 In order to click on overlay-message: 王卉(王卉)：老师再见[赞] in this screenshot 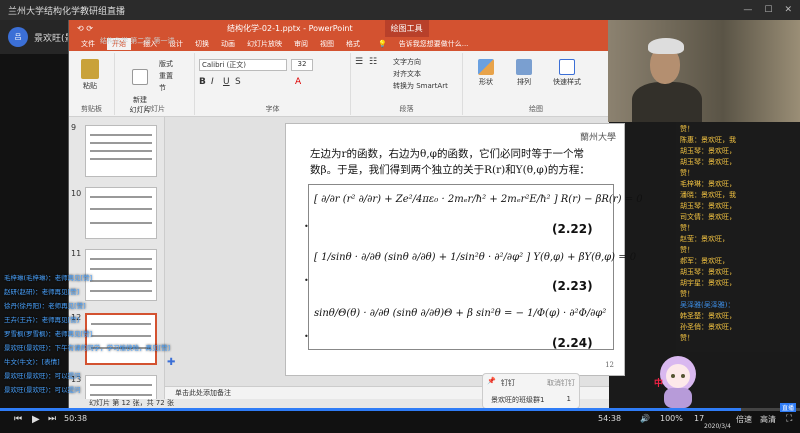, I will do `click(42, 320)`.